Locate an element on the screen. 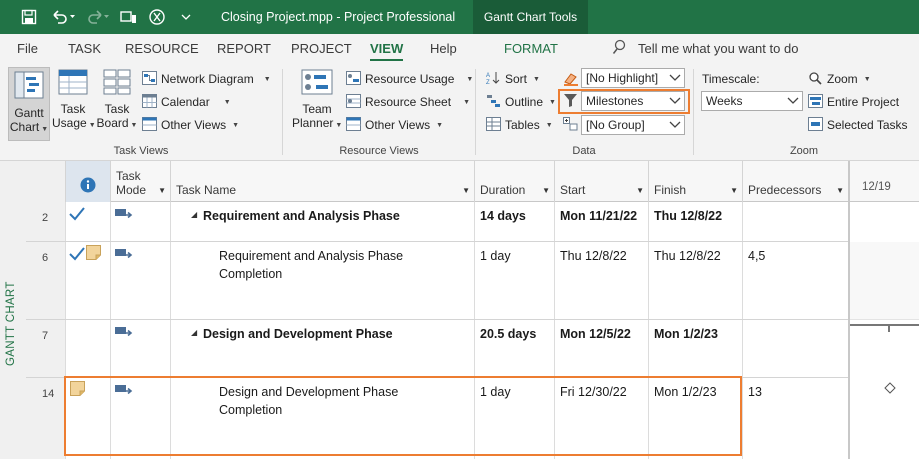 The image size is (919, 459). save-icon is located at coordinates (29, 17).